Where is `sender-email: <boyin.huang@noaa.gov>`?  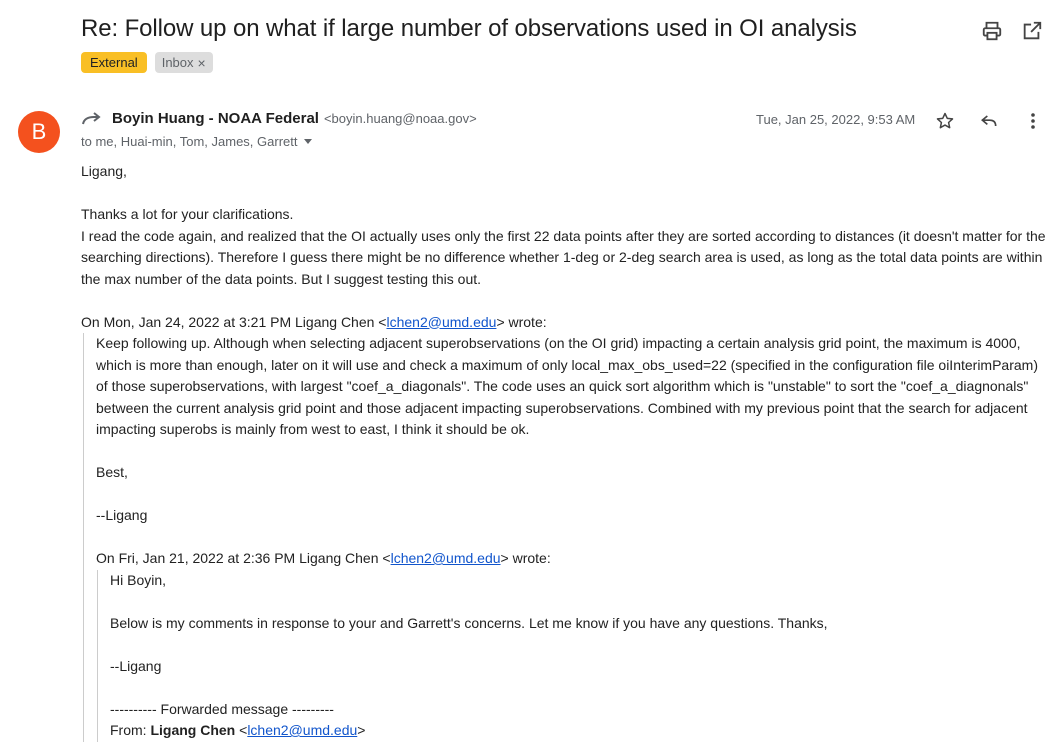
sender-email: <boyin.huang@noaa.gov> is located at coordinates (400, 118).